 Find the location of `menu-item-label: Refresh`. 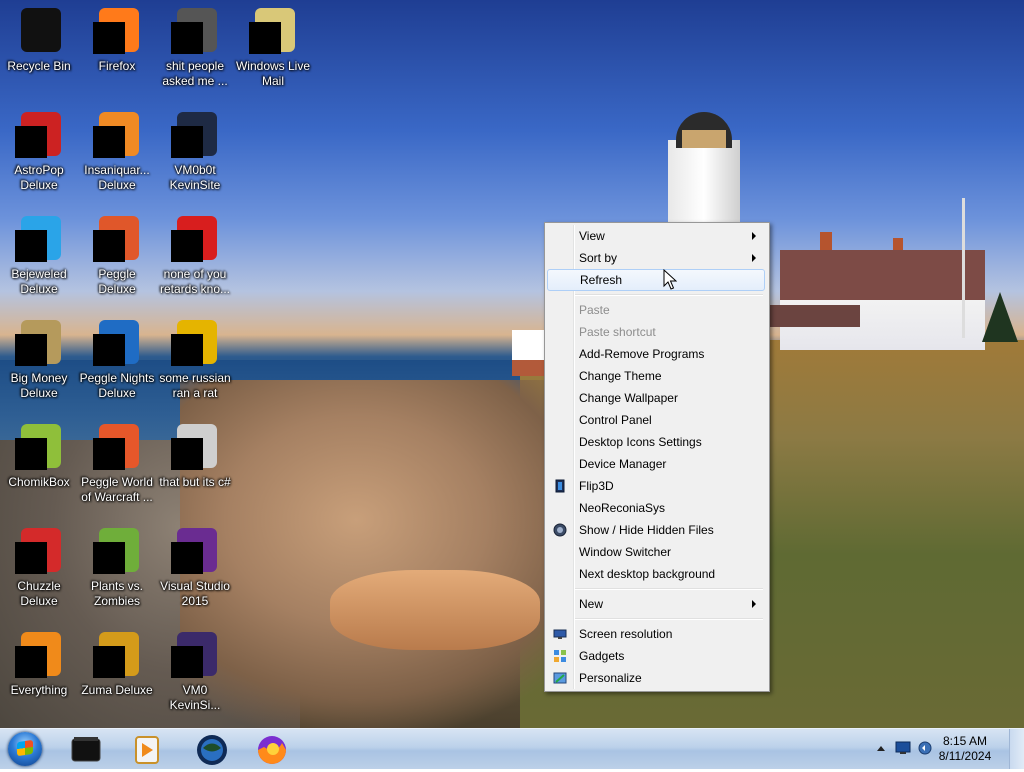

menu-item-label: Refresh is located at coordinates (601, 280).